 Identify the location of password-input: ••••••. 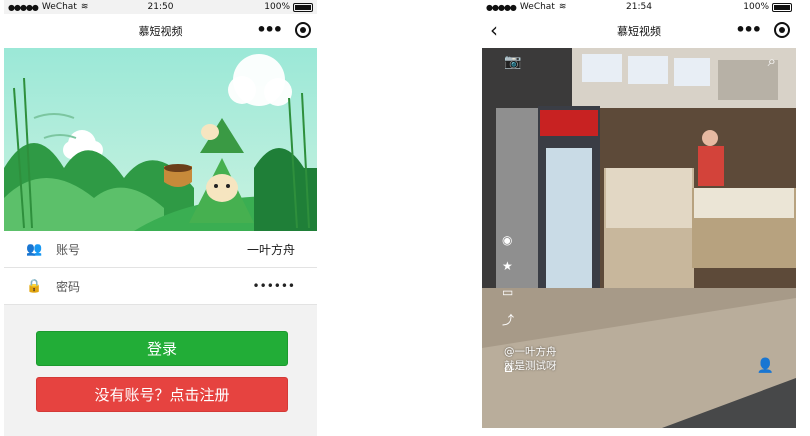
(274, 286).